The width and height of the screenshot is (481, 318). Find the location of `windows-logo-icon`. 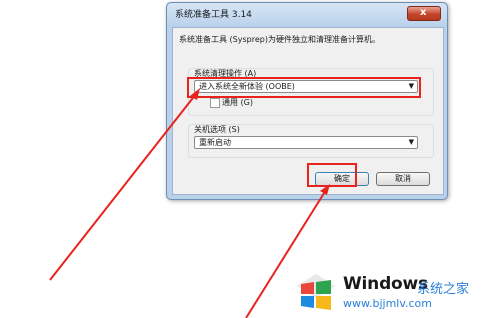

windows-logo-icon is located at coordinates (316, 292).